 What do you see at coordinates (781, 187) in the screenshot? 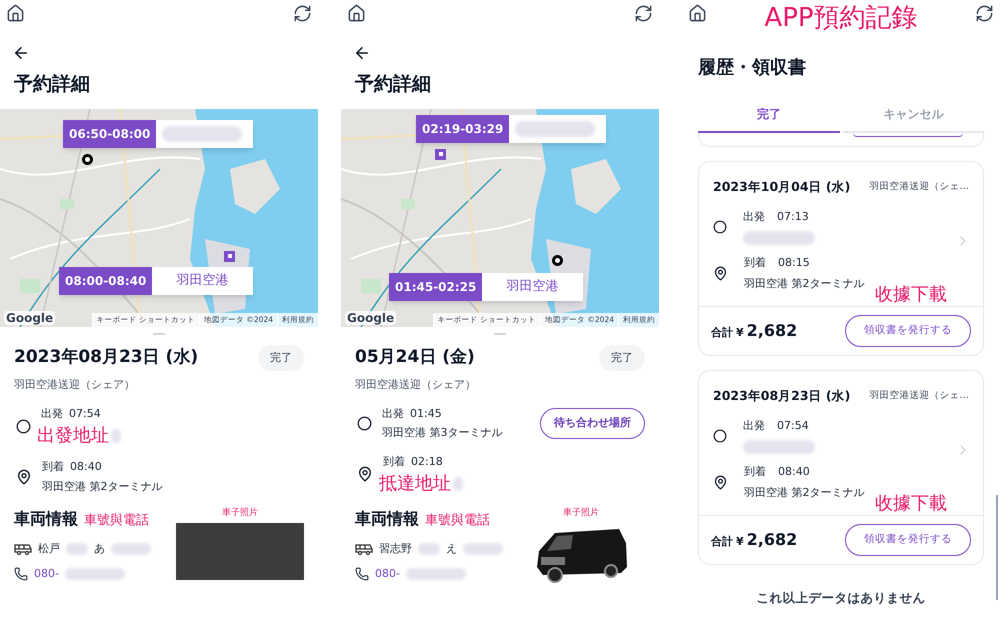
I see `ride-date: 2023年10月04日 (水)` at bounding box center [781, 187].